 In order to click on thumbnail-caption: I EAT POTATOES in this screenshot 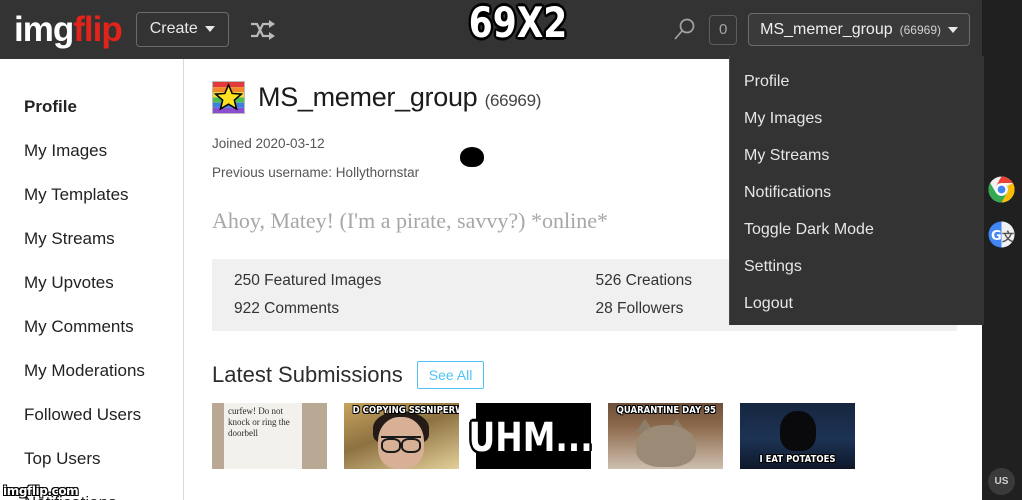, I will do `click(797, 459)`.